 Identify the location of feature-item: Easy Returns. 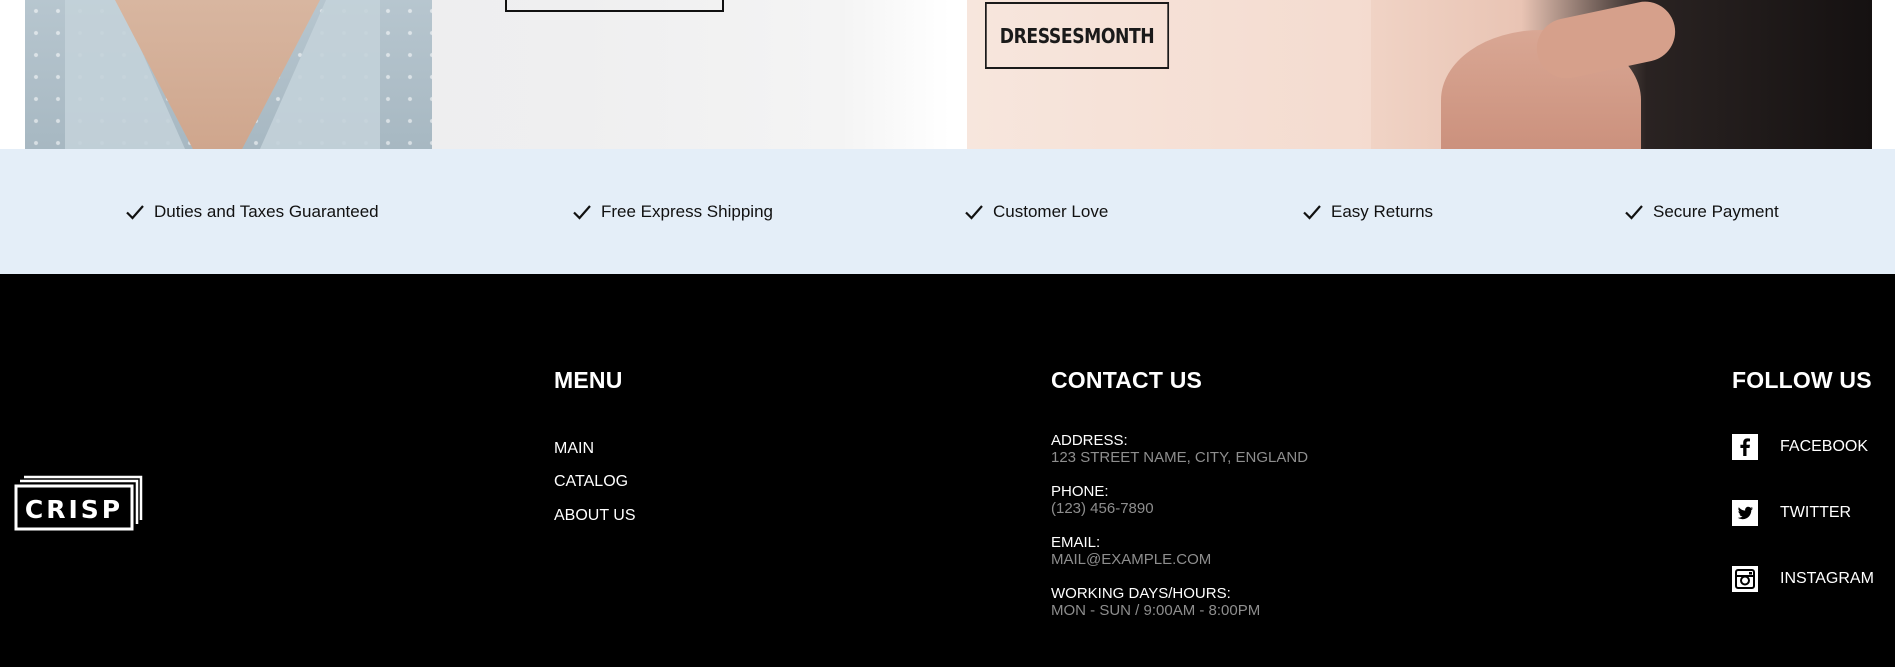
(1367, 211).